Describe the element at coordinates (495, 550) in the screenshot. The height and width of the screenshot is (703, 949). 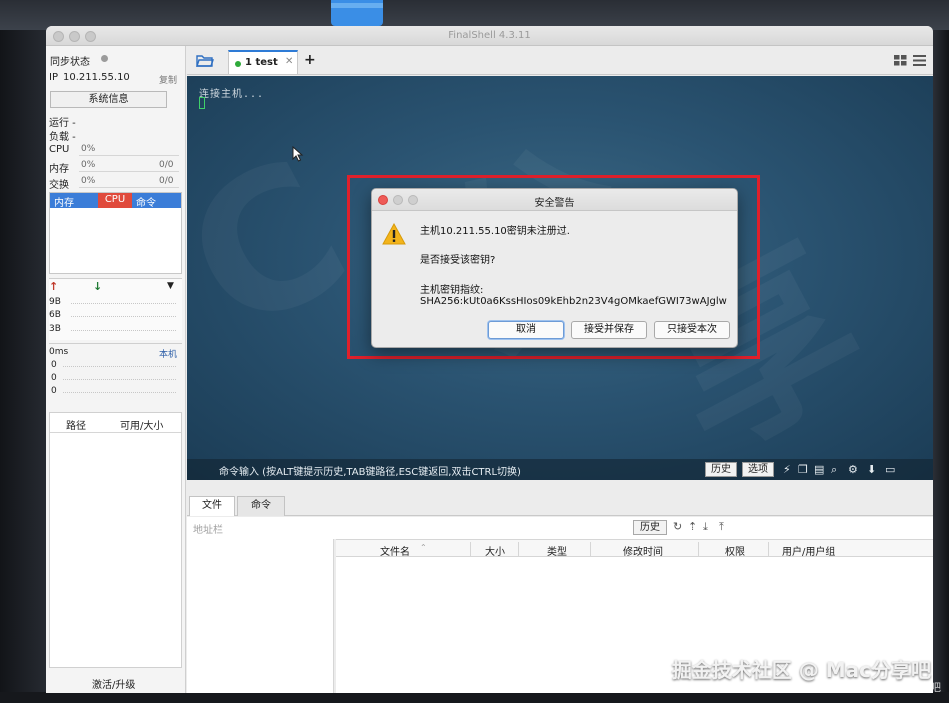
I see `col-size: 大小` at that location.